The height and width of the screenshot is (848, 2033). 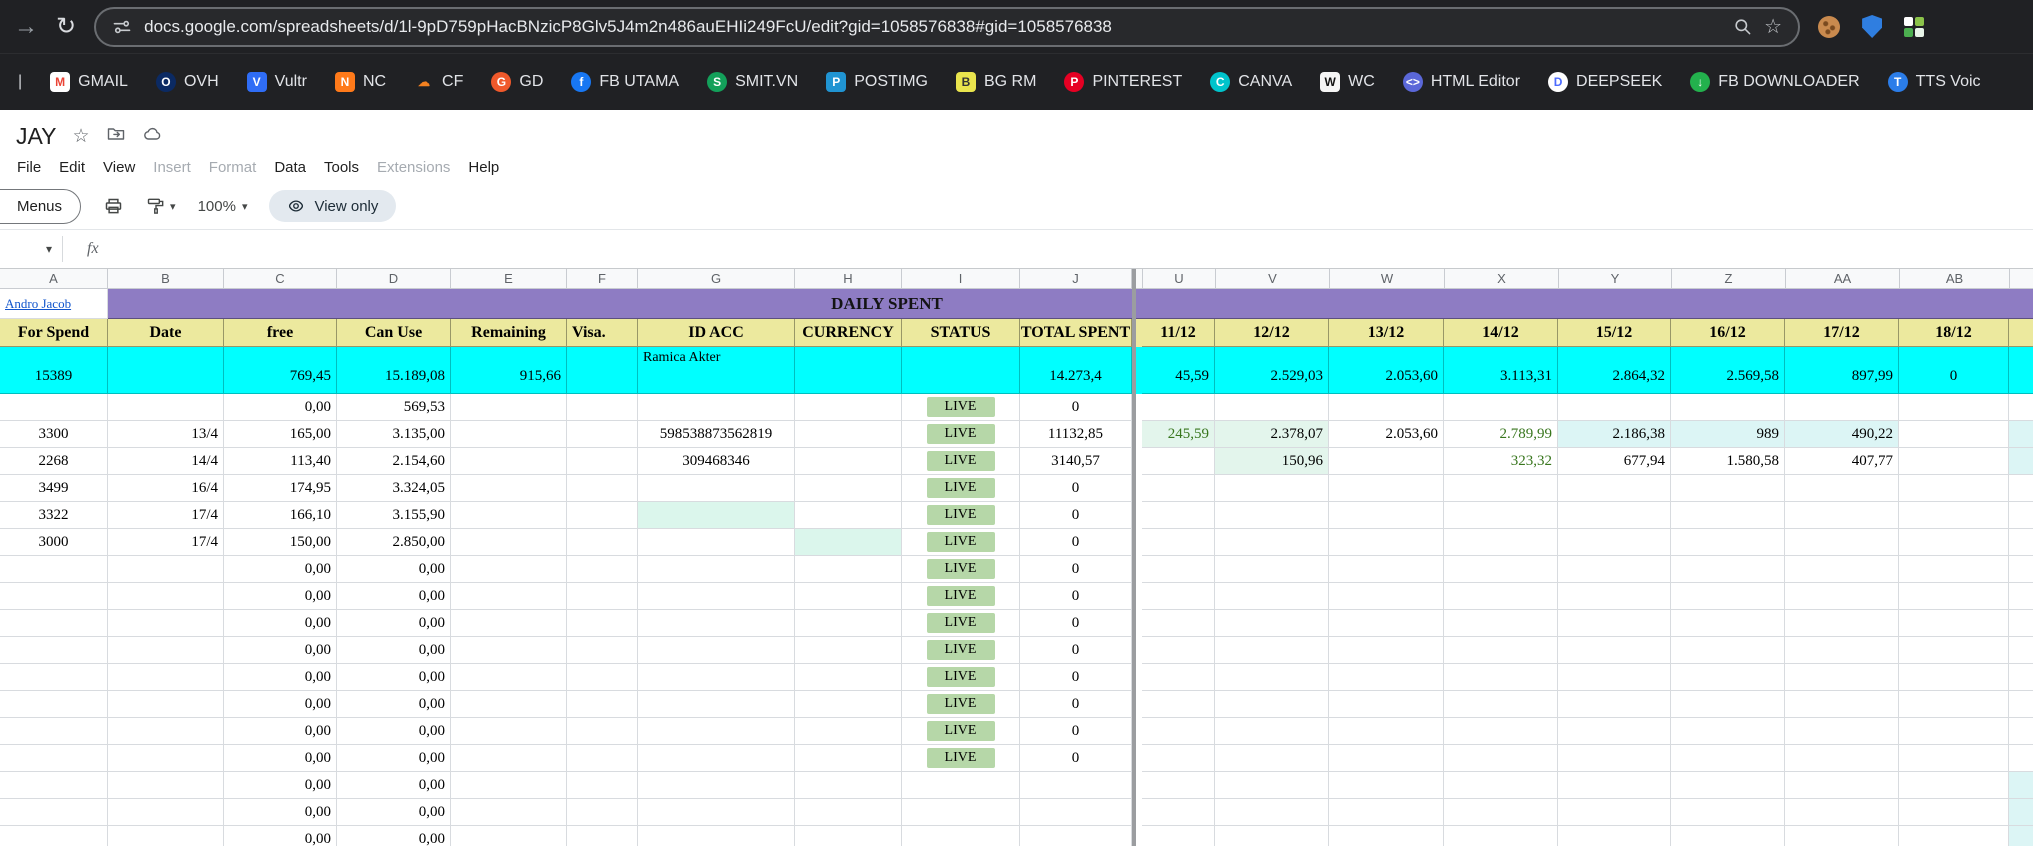 I want to click on name-box: ▾, so click(x=31, y=249).